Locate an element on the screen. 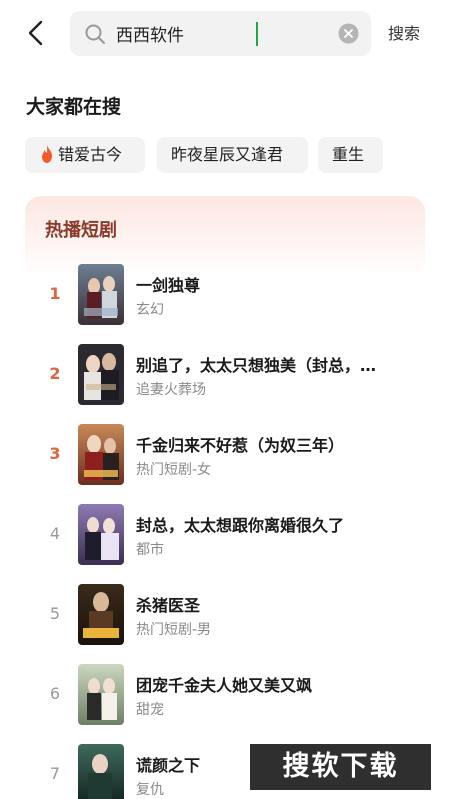 The image size is (450, 799). ranking-item: 4 封总，太太想跟你离婚很久了 都市 is located at coordinates (225, 535).